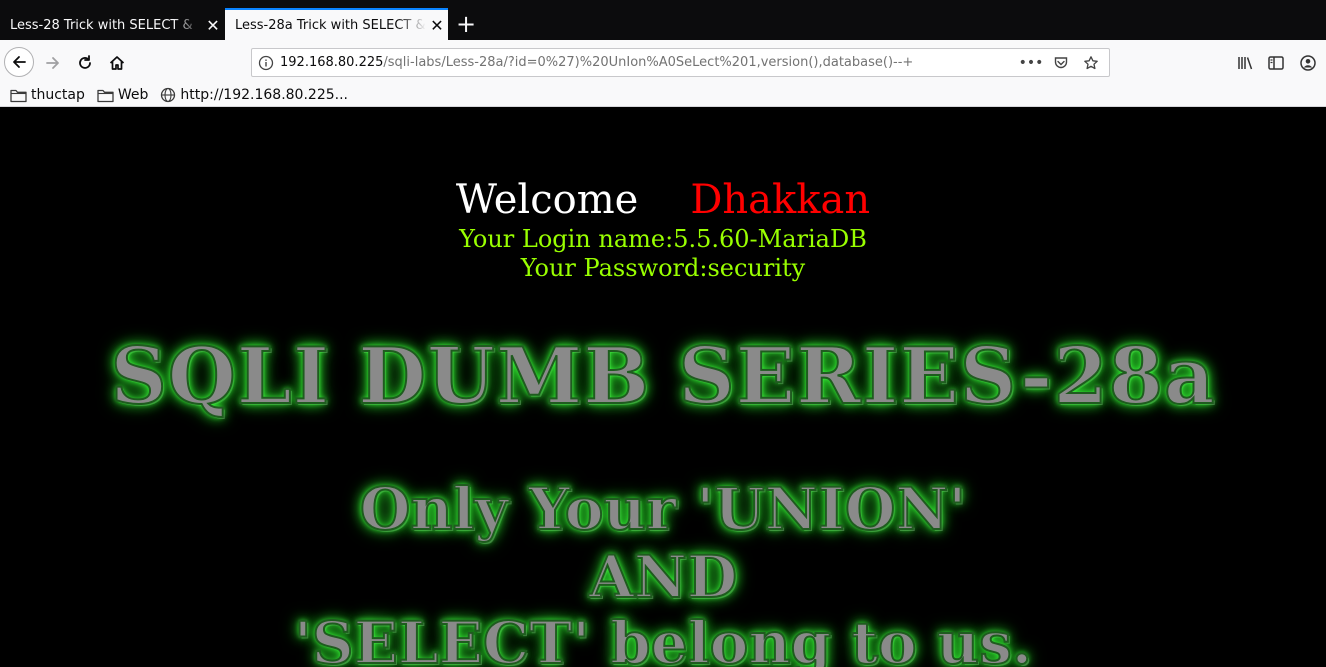 The height and width of the screenshot is (667, 1326). Describe the element at coordinates (168, 95) in the screenshot. I see `globe-icon` at that location.